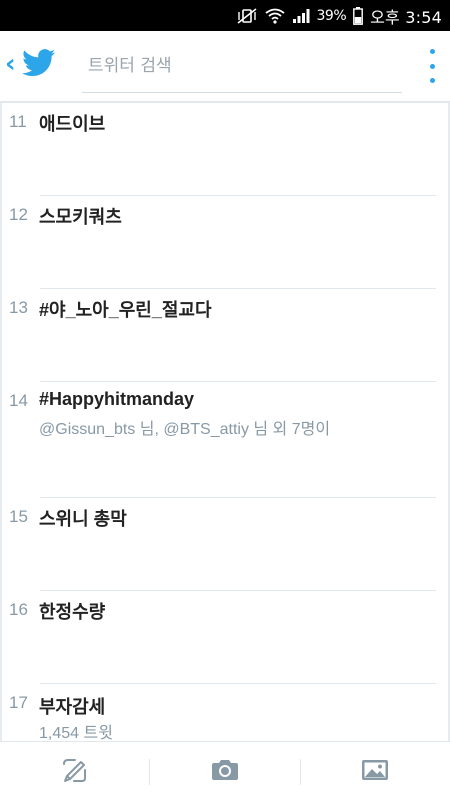  What do you see at coordinates (83, 519) in the screenshot?
I see `trend-name: 스위니 총막` at bounding box center [83, 519].